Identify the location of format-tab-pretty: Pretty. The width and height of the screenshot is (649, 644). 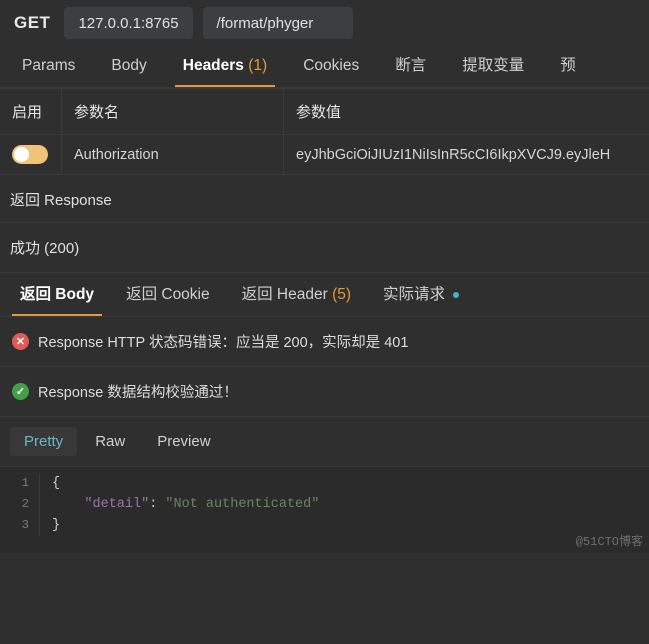
(44, 441).